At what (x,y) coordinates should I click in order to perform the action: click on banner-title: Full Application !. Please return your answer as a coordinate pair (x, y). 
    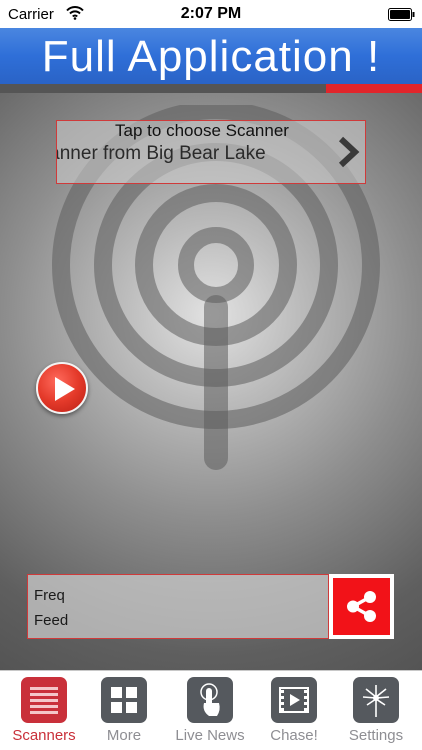
    Looking at the image, I should click on (211, 56).